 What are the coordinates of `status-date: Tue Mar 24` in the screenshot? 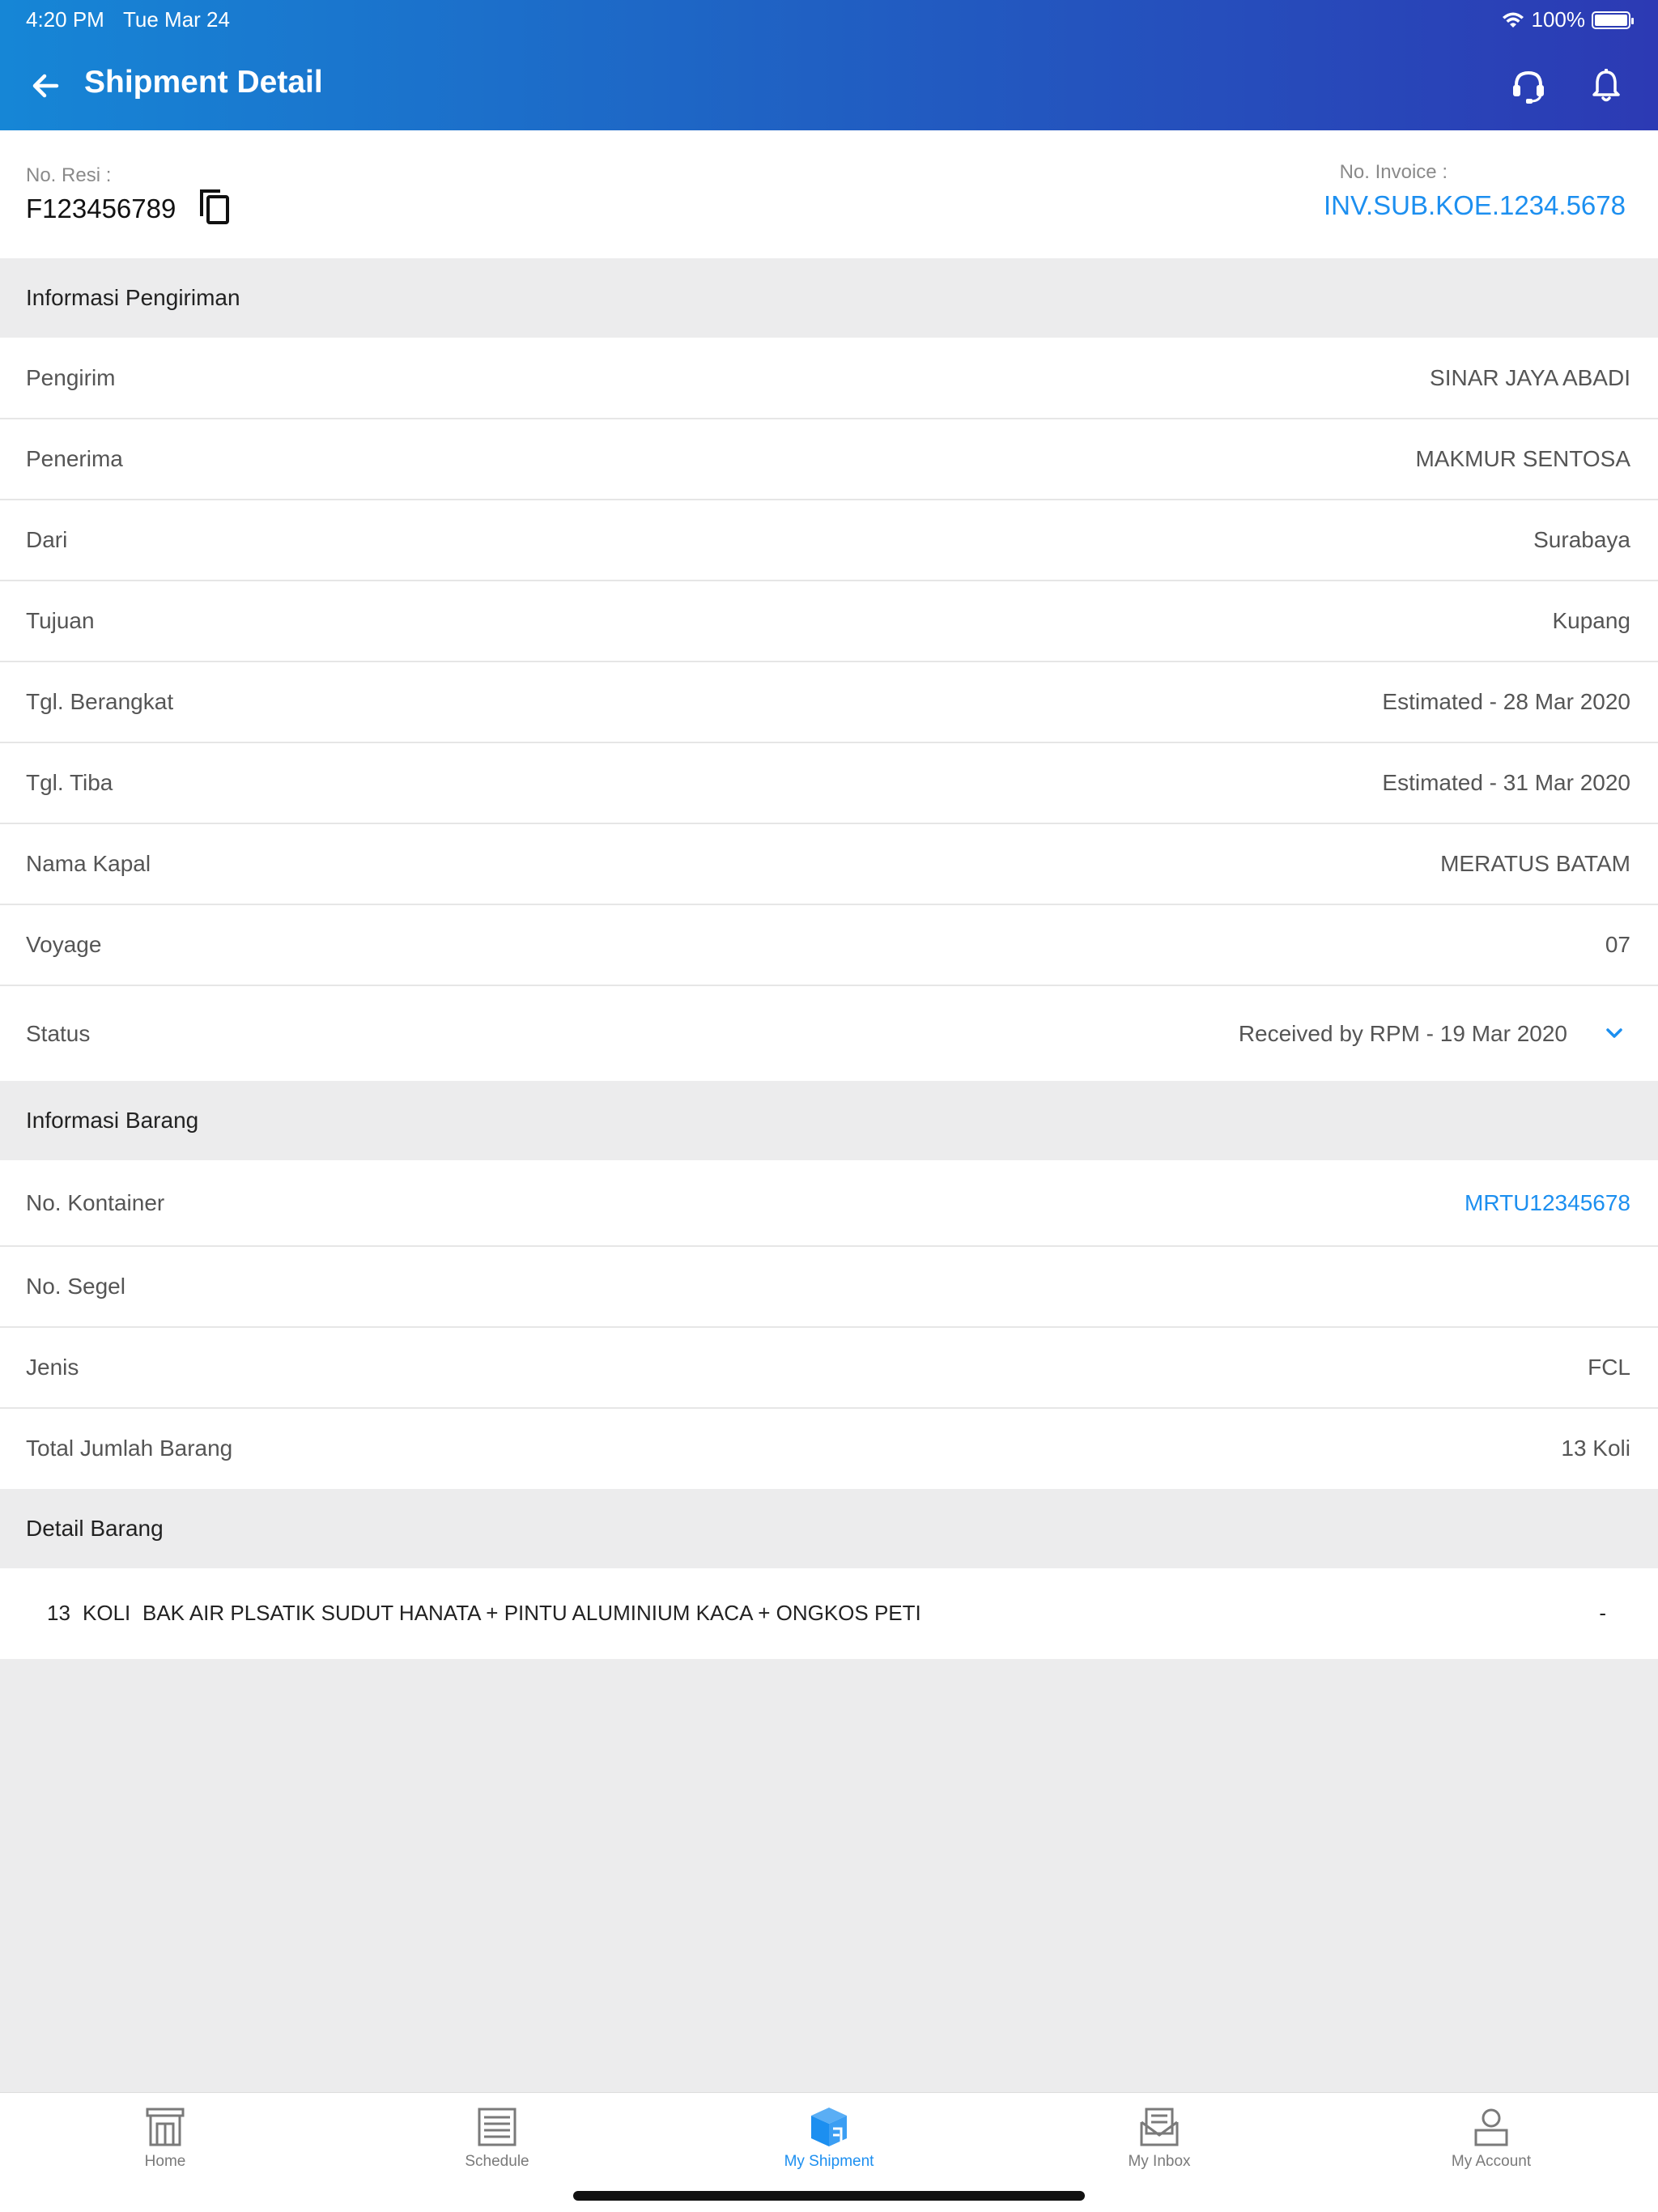 It's located at (176, 19).